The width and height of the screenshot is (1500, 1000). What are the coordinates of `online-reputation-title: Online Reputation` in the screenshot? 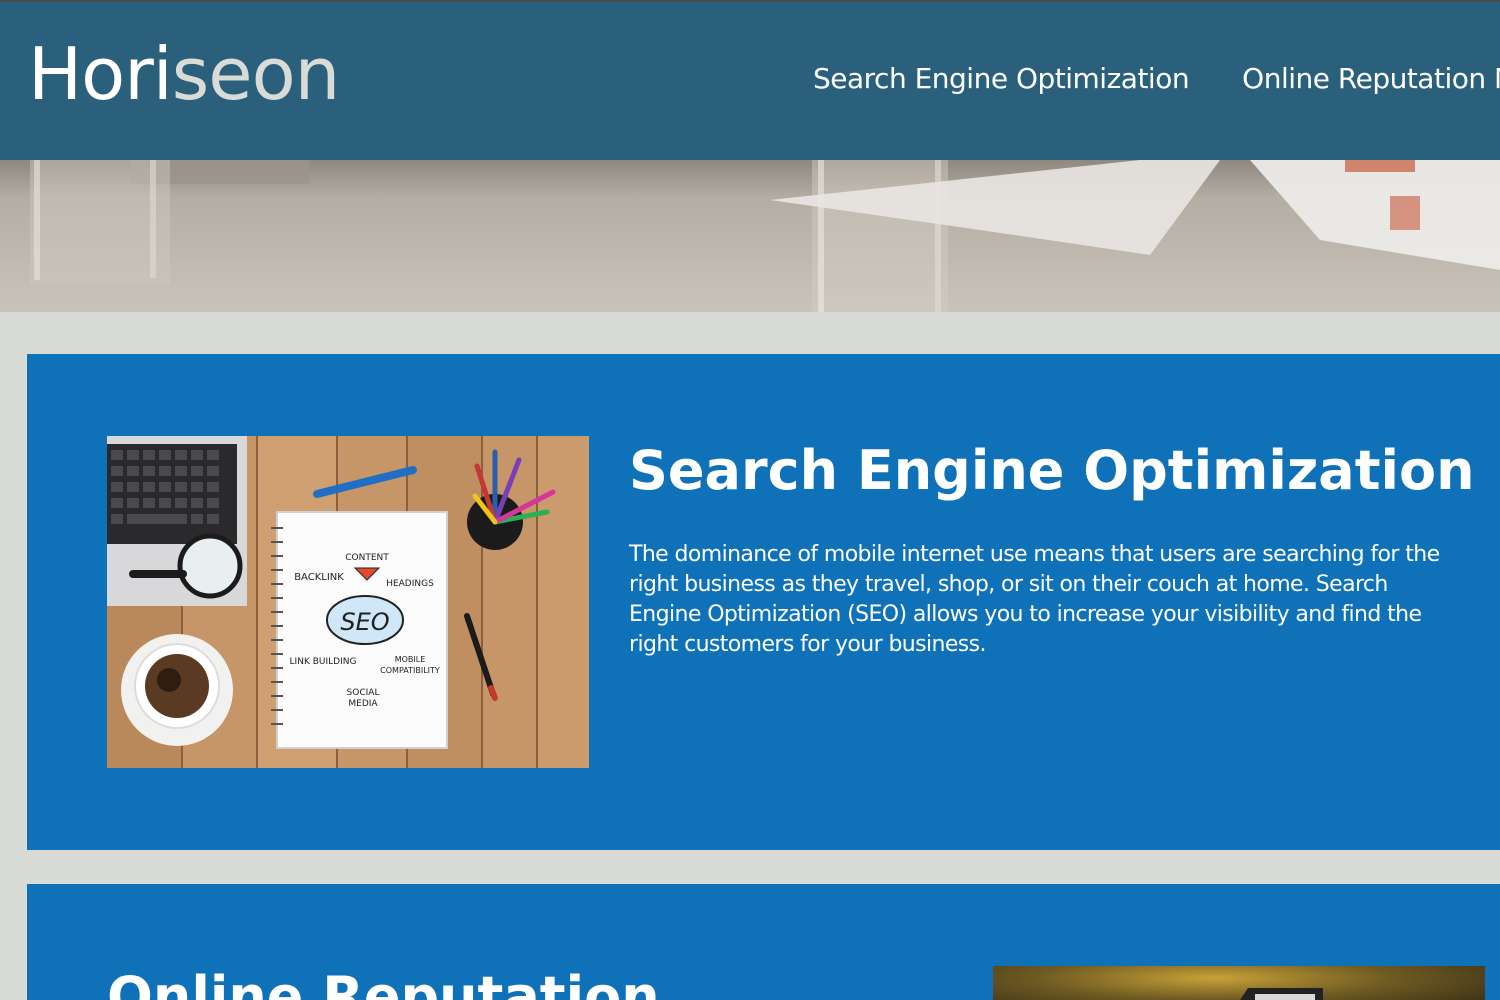 It's located at (383, 982).